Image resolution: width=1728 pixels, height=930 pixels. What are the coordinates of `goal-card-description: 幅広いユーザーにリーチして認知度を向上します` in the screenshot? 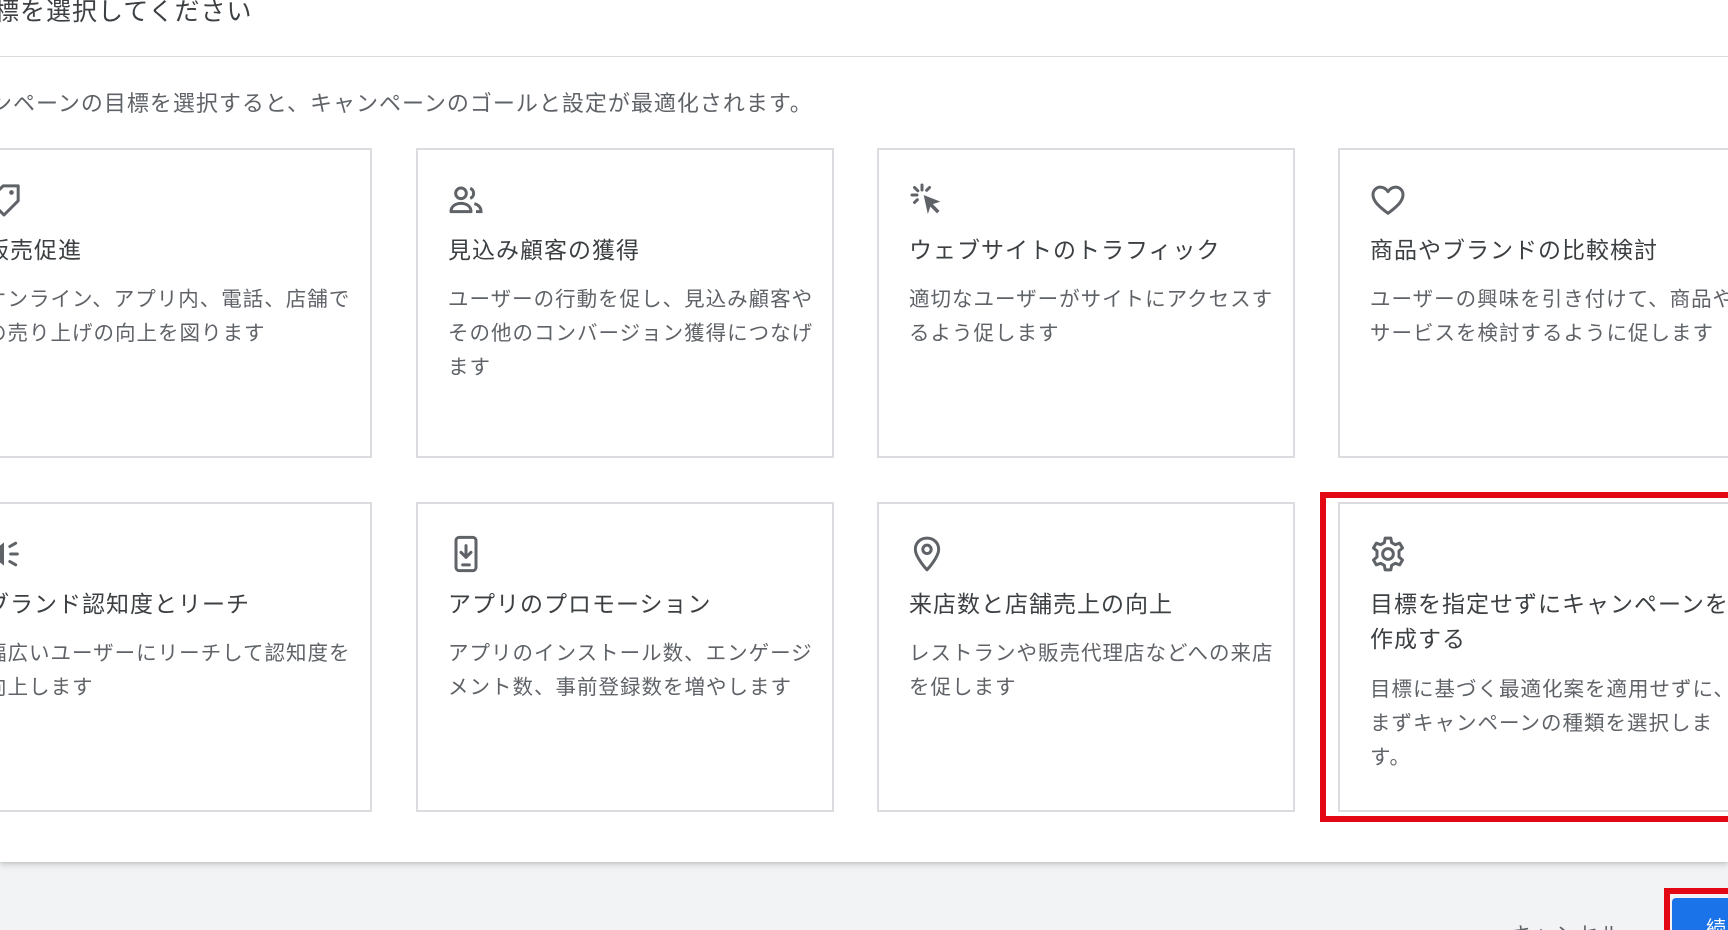 It's located at (175, 670).